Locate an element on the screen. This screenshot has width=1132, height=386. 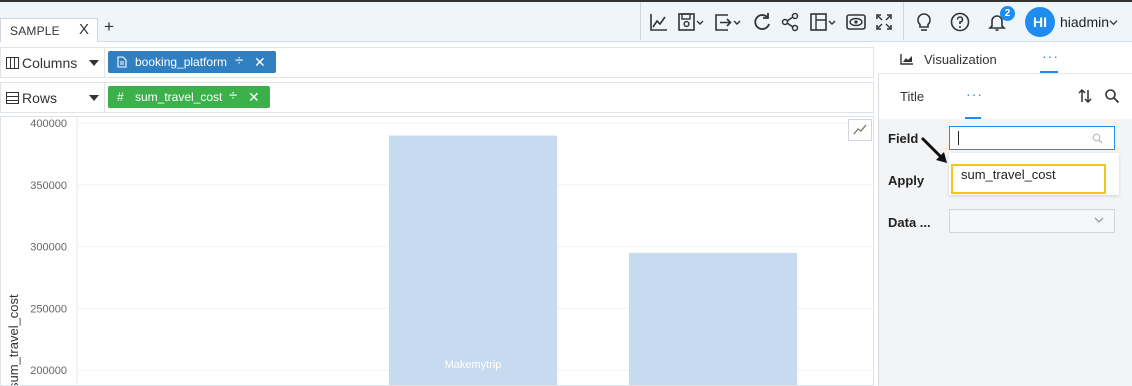
apply-label: Apply is located at coordinates (906, 180).